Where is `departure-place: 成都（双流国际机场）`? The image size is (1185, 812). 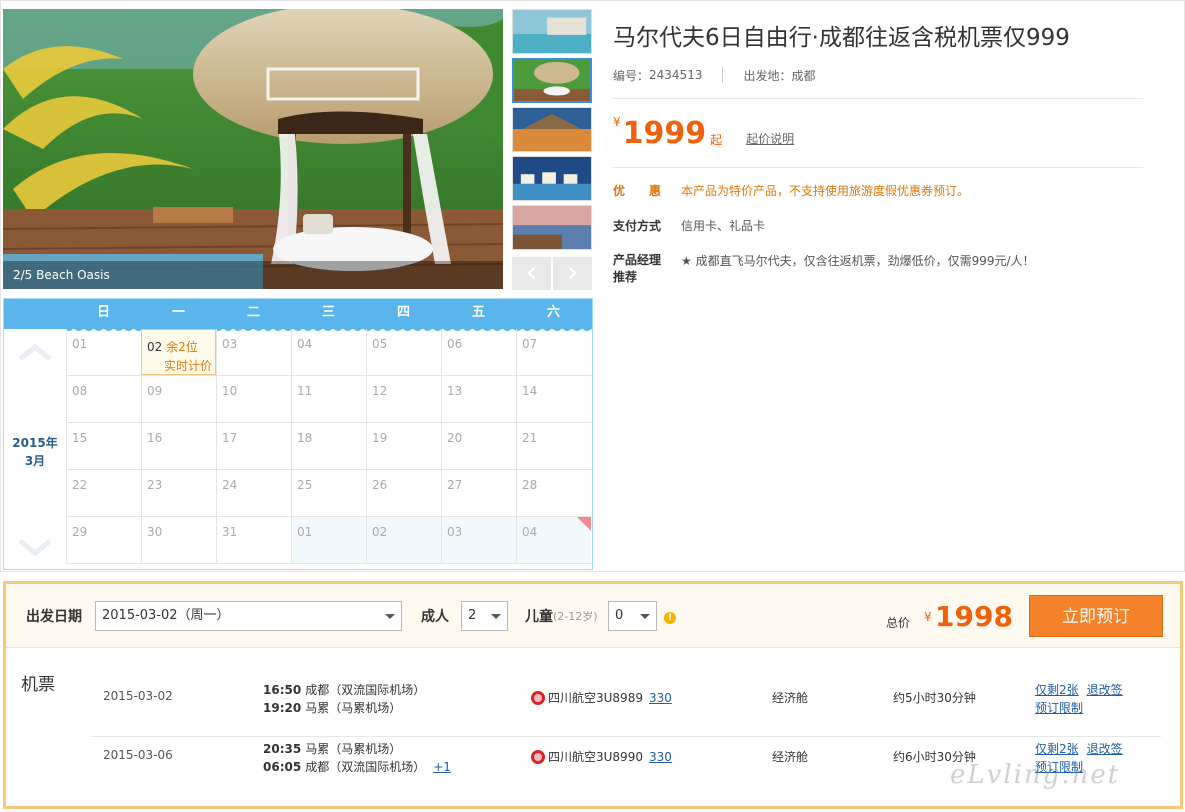
departure-place: 成都（双流国际机场） is located at coordinates (365, 690).